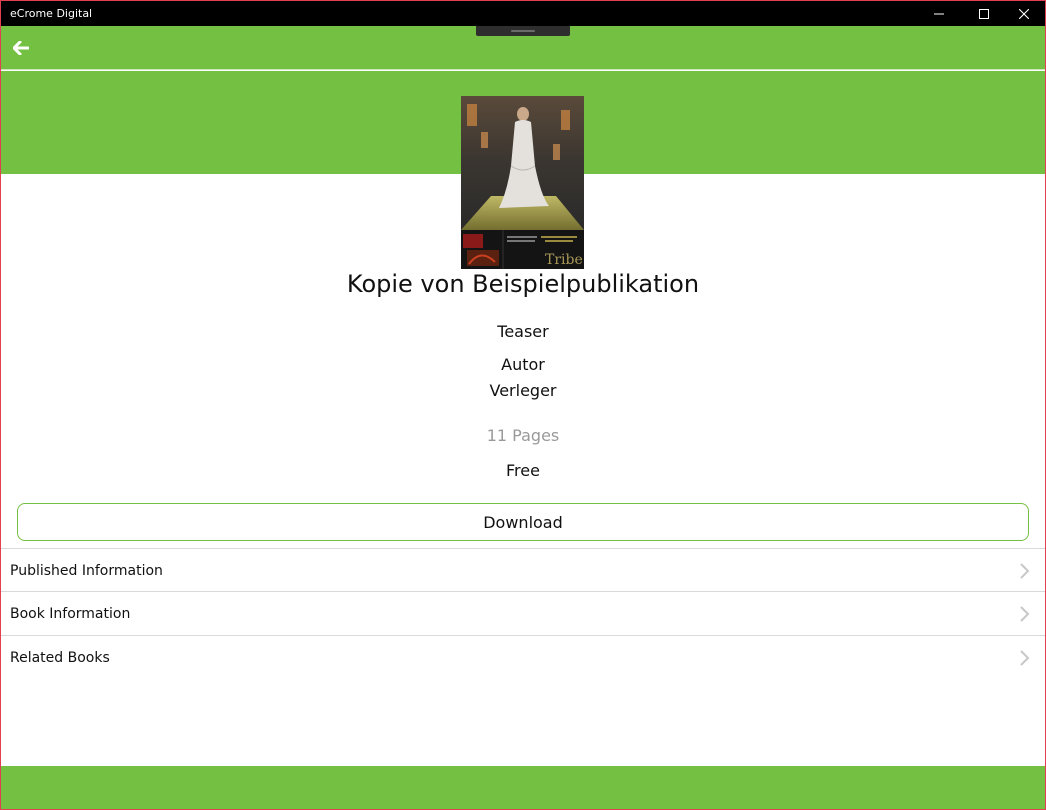 The height and width of the screenshot is (810, 1046). What do you see at coordinates (70, 614) in the screenshot?
I see `section-label: Book Information` at bounding box center [70, 614].